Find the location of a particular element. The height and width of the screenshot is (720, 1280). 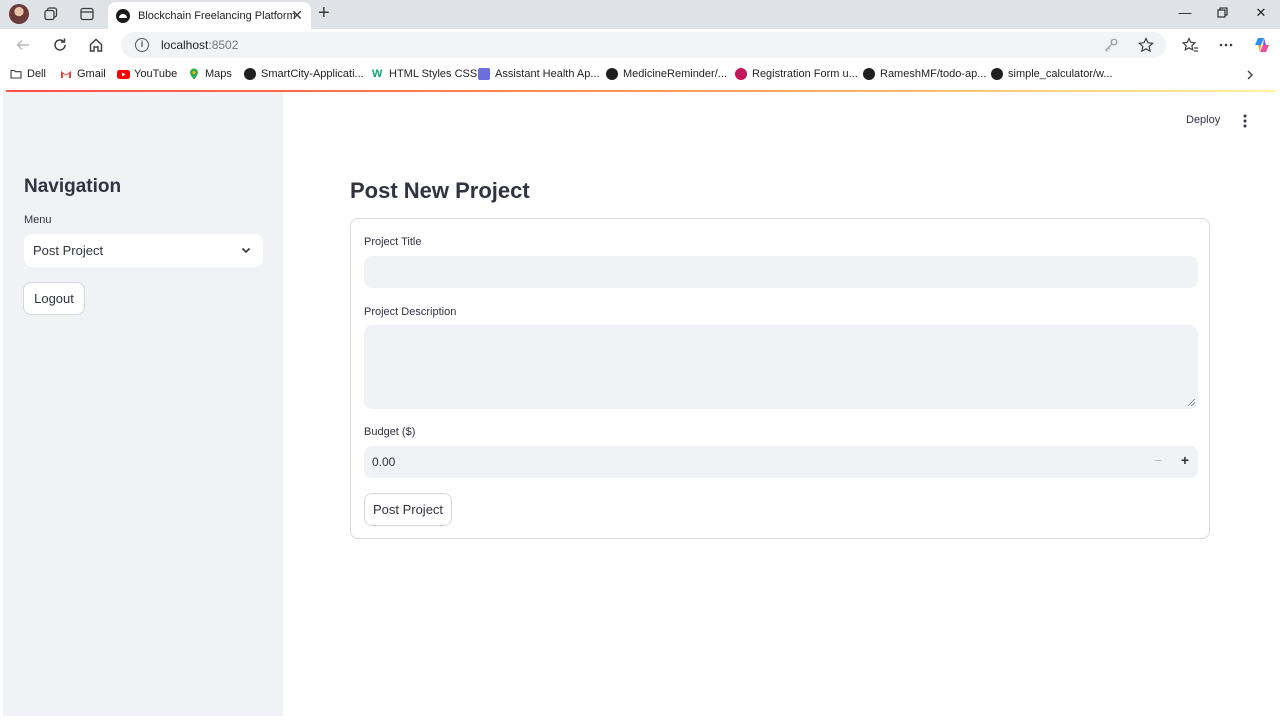

browser-tab-bar: Blockchain Freelancing Platform ✕ + — ✕ is located at coordinates (640, 14).